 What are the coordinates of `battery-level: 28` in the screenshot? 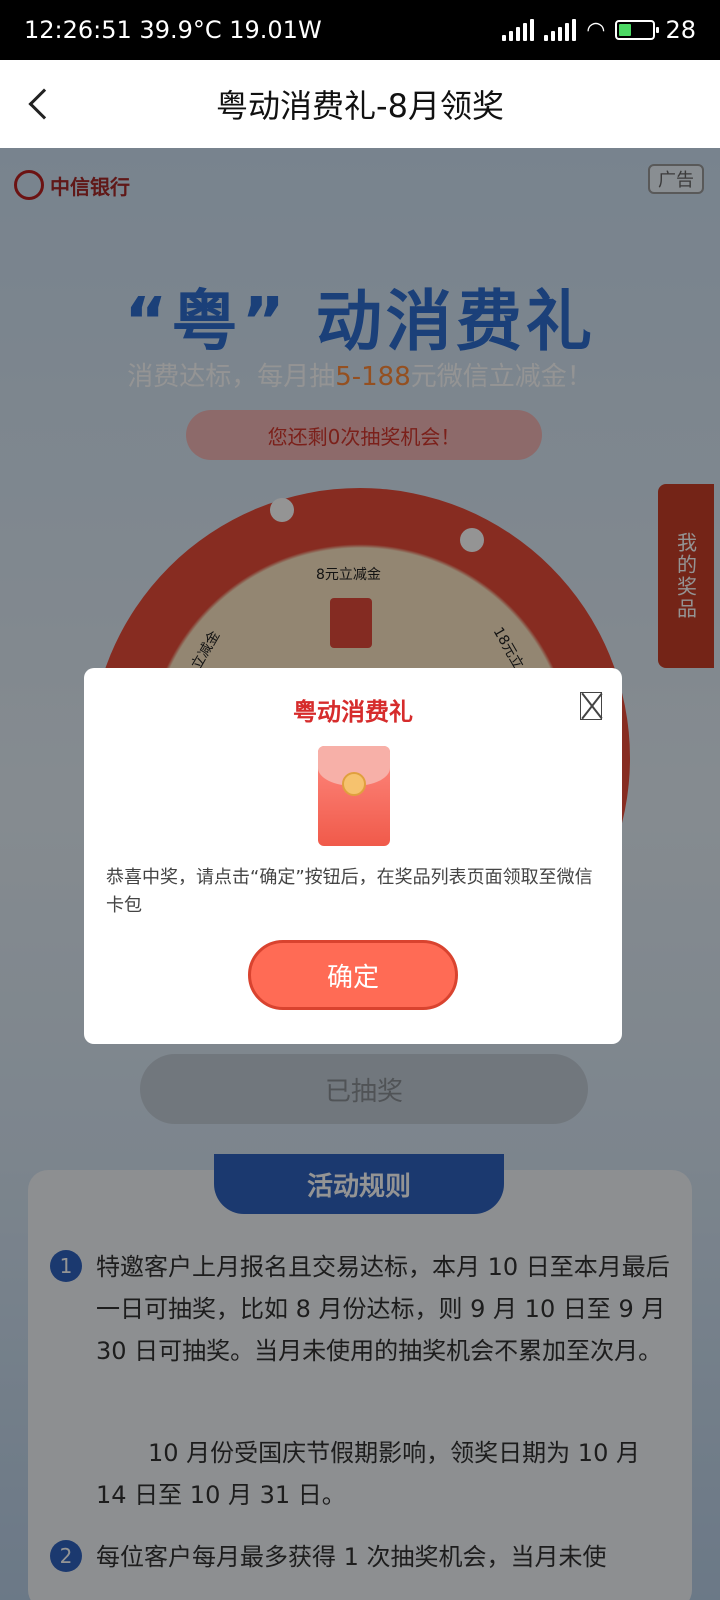 It's located at (680, 30).